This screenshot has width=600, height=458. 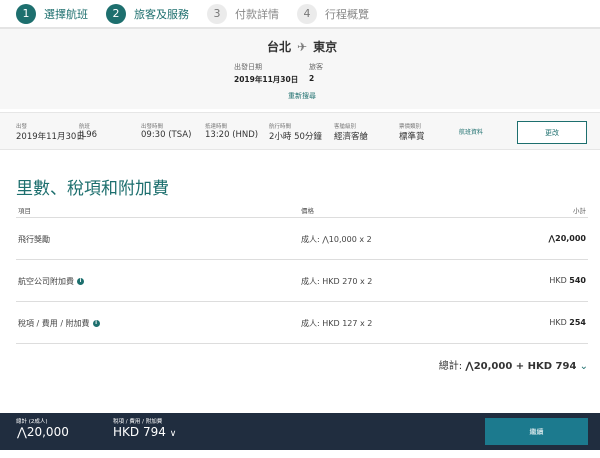 I want to click on departure: 出發 2019年11月30日, so click(x=50, y=132).